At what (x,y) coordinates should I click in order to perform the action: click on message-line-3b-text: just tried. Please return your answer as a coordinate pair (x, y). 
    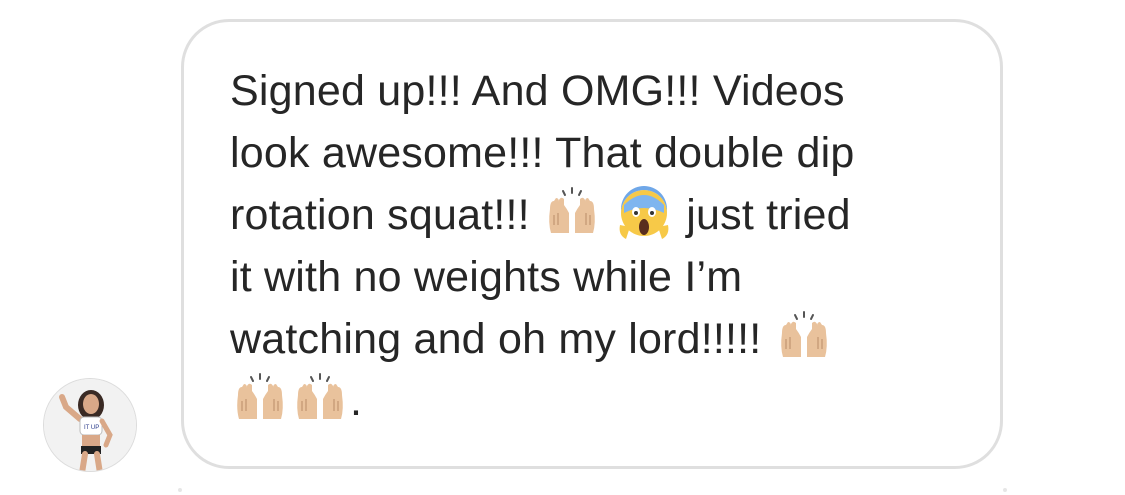
    Looking at the image, I should click on (768, 215).